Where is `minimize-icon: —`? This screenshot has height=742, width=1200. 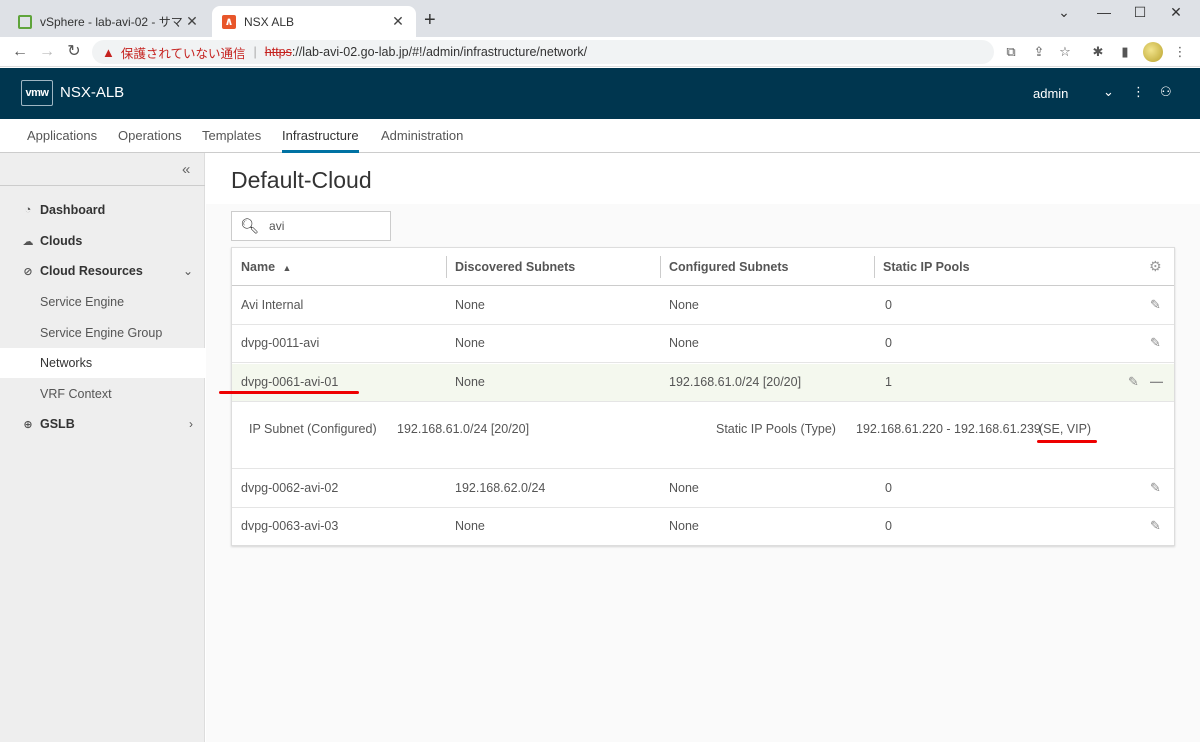
minimize-icon: — is located at coordinates (1104, 12).